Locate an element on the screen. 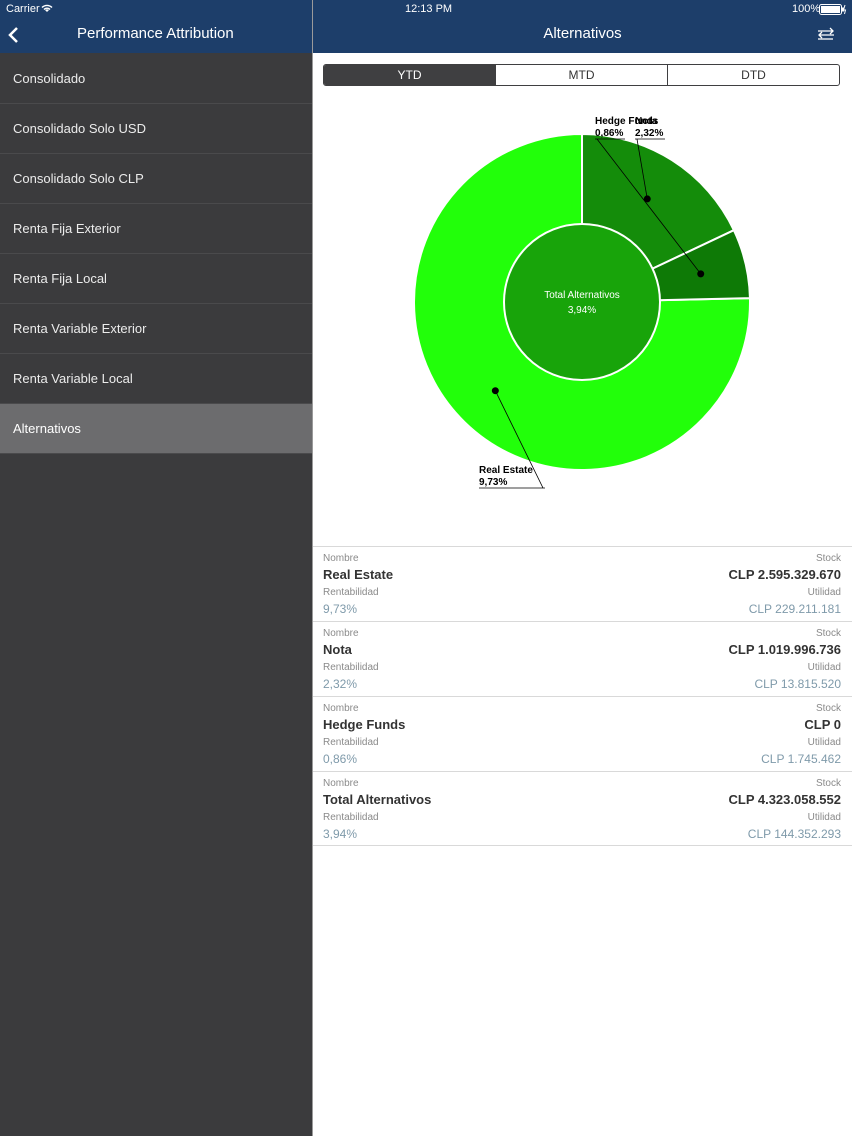 Image resolution: width=852 pixels, height=1136 pixels. sidebar-item-renta-variable-local: Renta Variable Local is located at coordinates (156, 379).